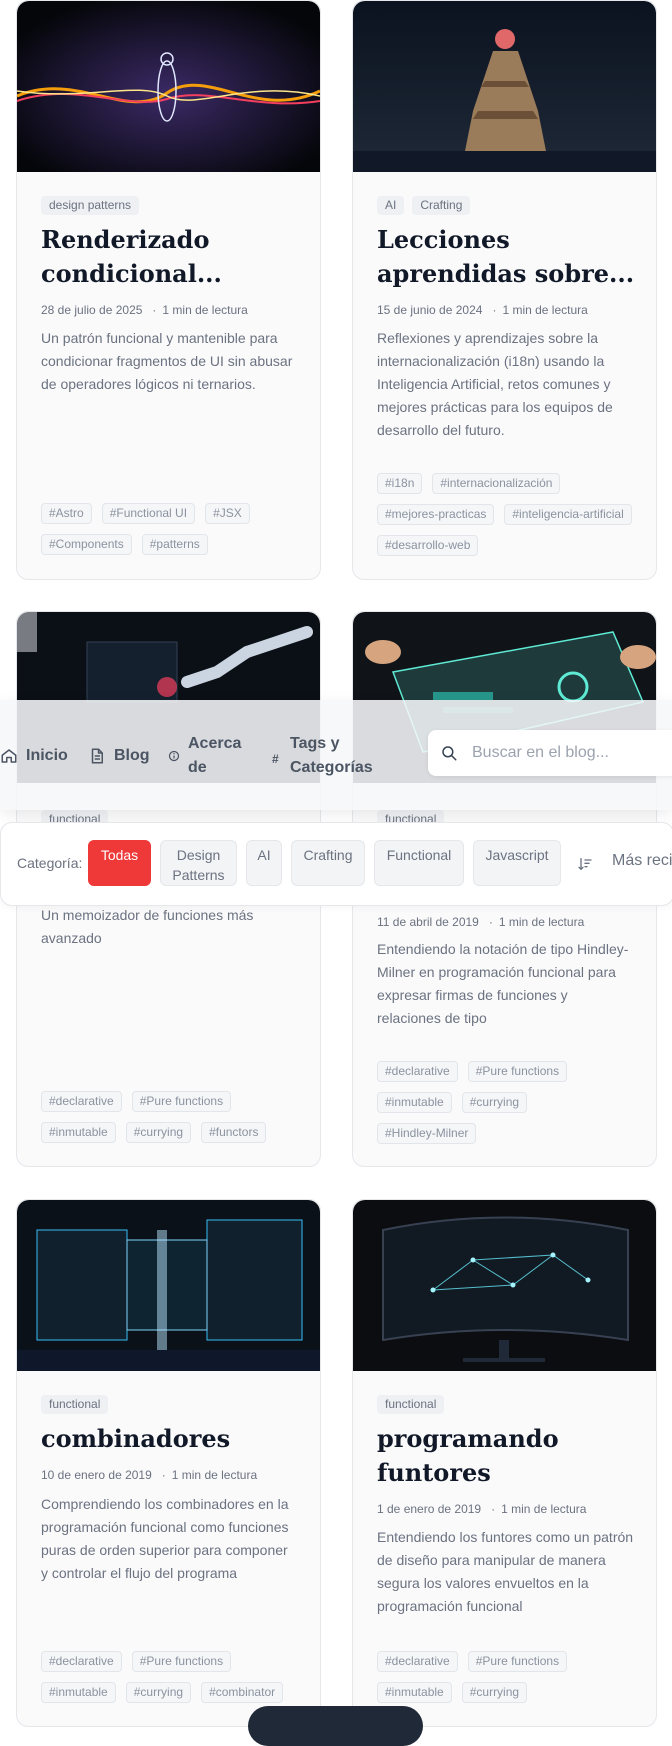 This screenshot has height=1746, width=672. I want to click on nav-about: Acerca de, so click(209, 756).